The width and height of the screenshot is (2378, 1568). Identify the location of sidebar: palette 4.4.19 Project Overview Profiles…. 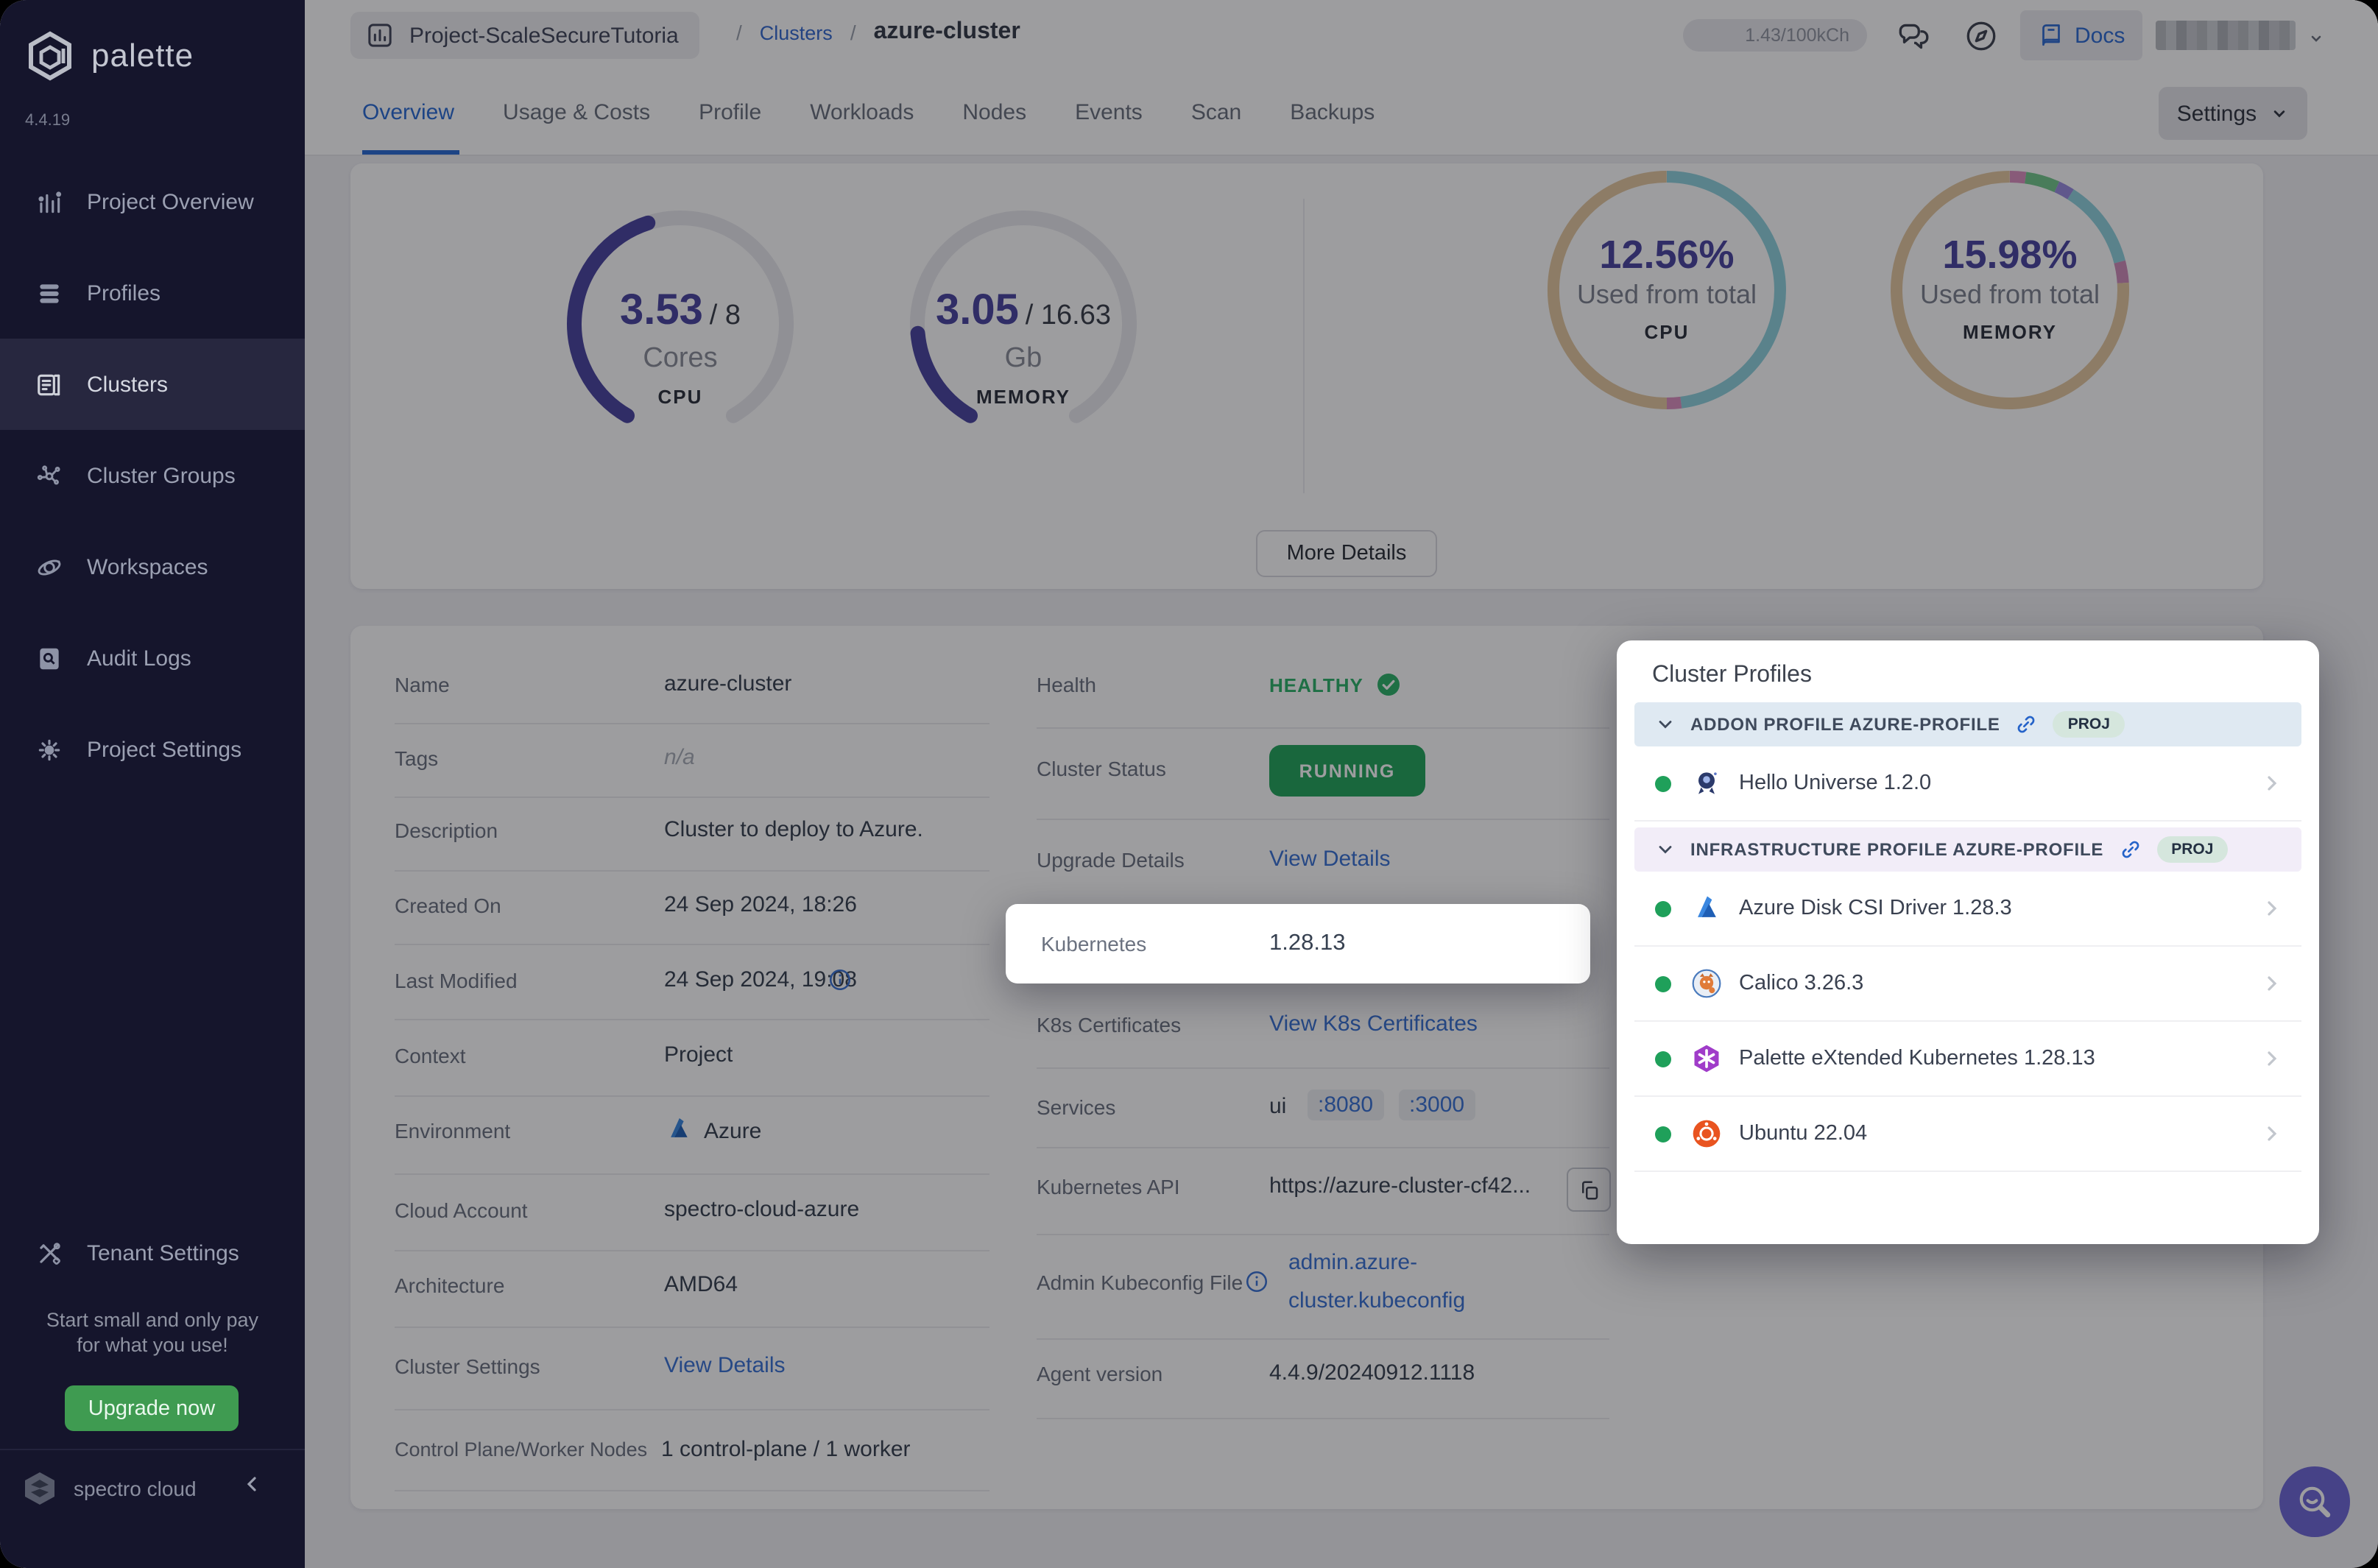
(152, 784).